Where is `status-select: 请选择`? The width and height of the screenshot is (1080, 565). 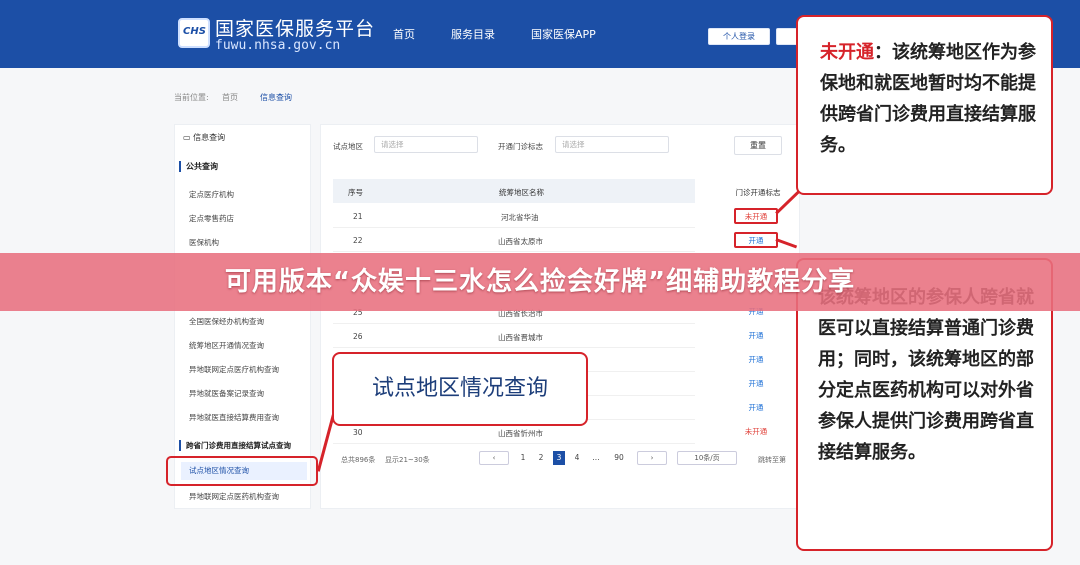 status-select: 请选择 is located at coordinates (612, 144).